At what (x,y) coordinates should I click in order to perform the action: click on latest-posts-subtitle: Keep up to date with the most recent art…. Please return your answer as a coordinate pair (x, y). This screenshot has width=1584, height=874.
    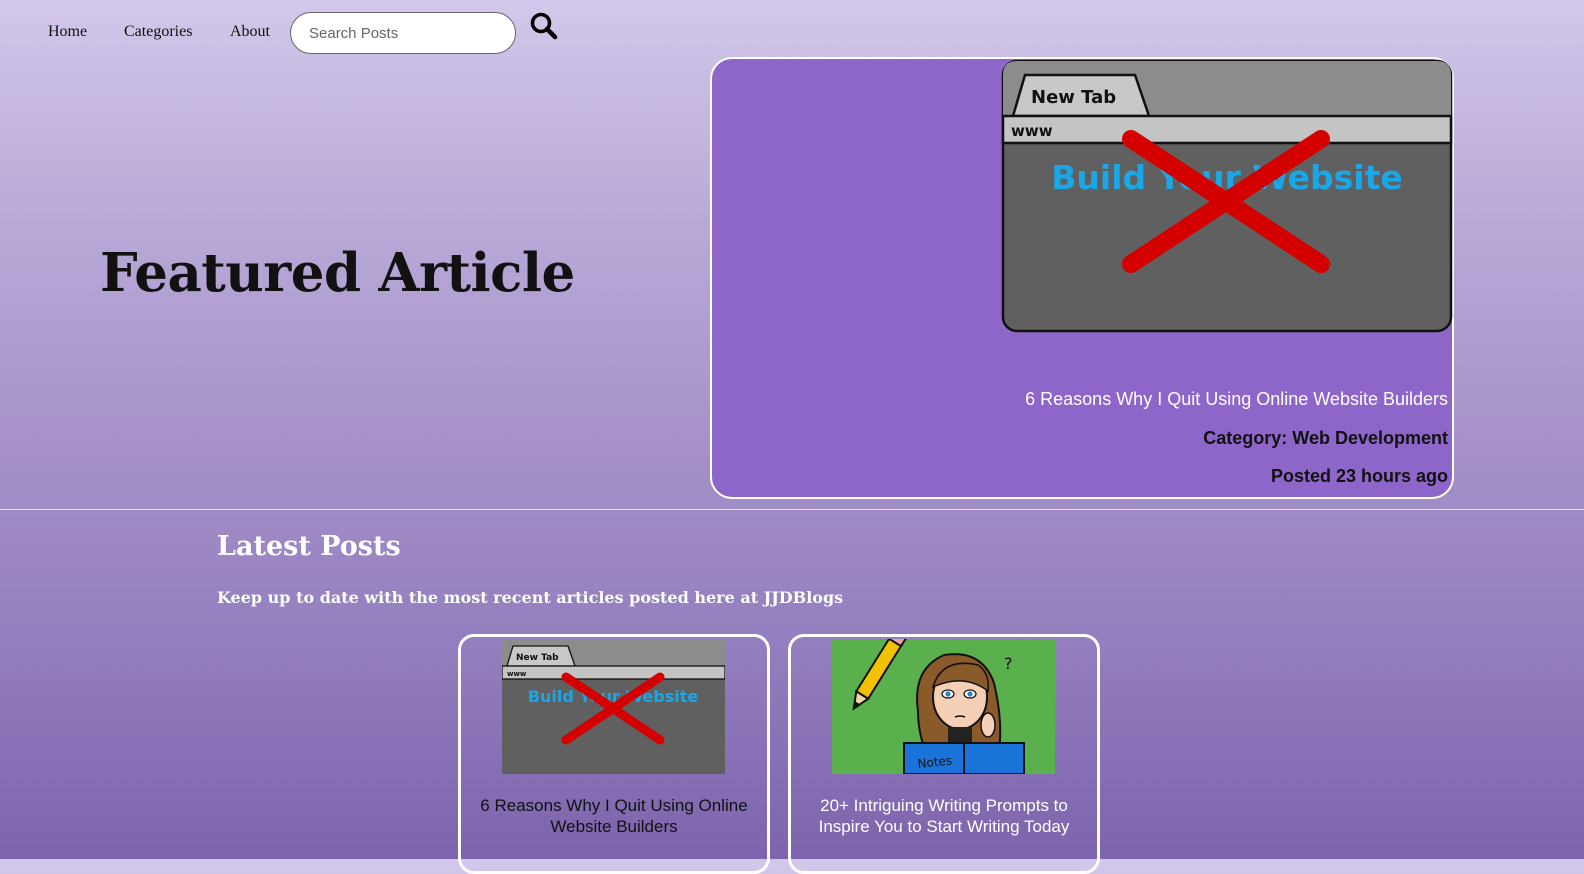
    Looking at the image, I should click on (530, 597).